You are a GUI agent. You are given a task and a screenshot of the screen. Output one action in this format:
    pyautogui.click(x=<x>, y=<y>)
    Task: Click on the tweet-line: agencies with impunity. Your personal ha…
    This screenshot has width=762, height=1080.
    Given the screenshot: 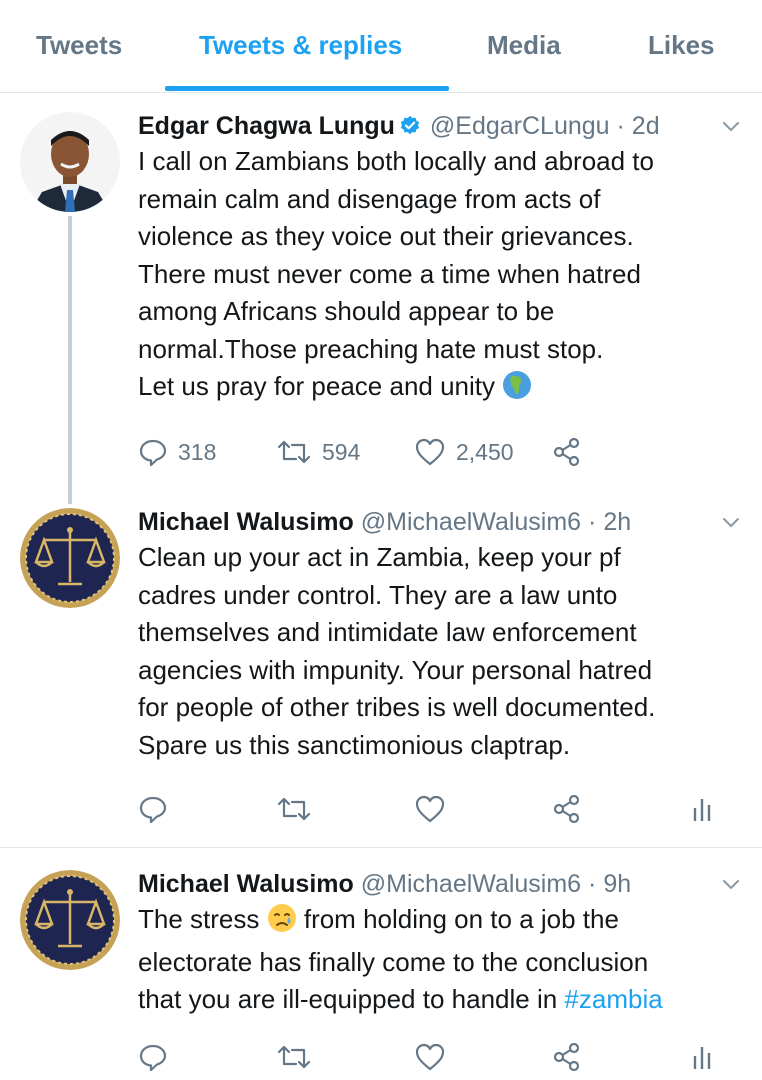 What is the action you would take?
    pyautogui.click(x=395, y=669)
    